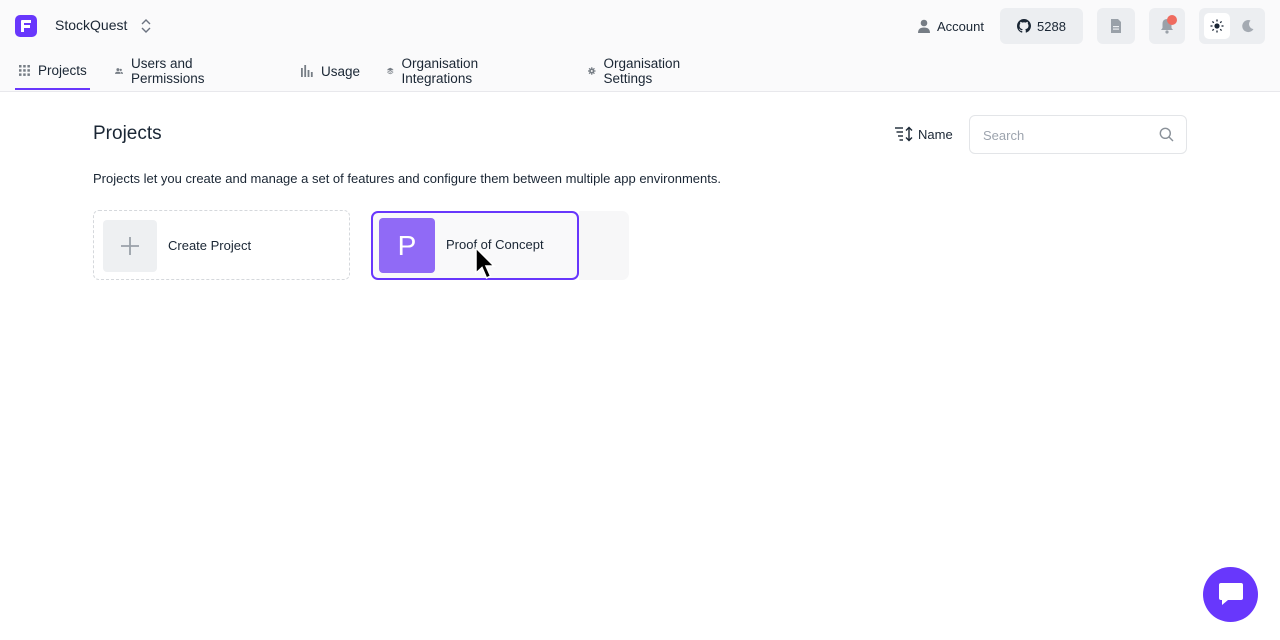 The width and height of the screenshot is (1280, 640). I want to click on sun-icon, so click(1217, 26).